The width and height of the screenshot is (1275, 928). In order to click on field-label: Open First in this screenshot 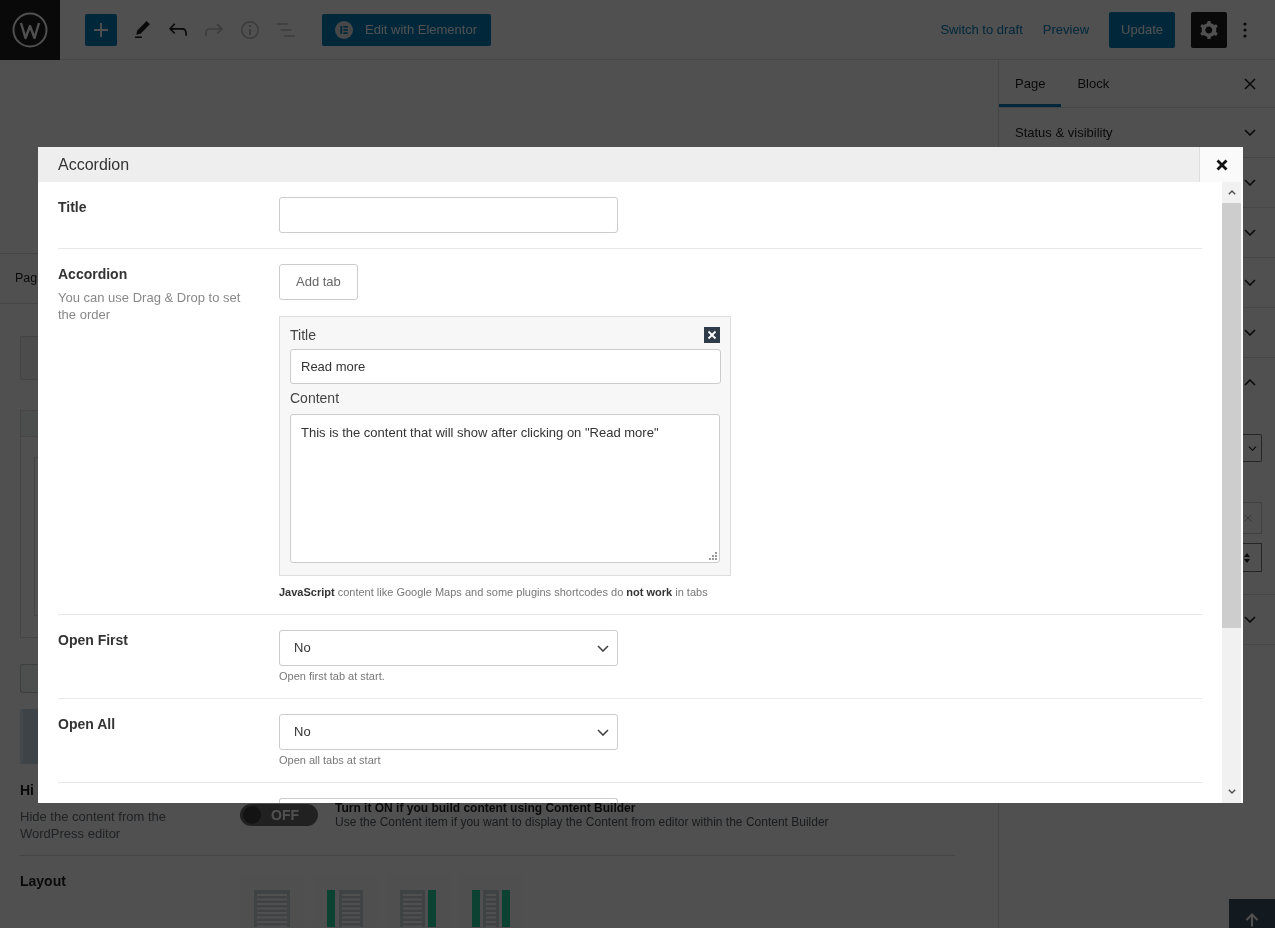, I will do `click(93, 640)`.